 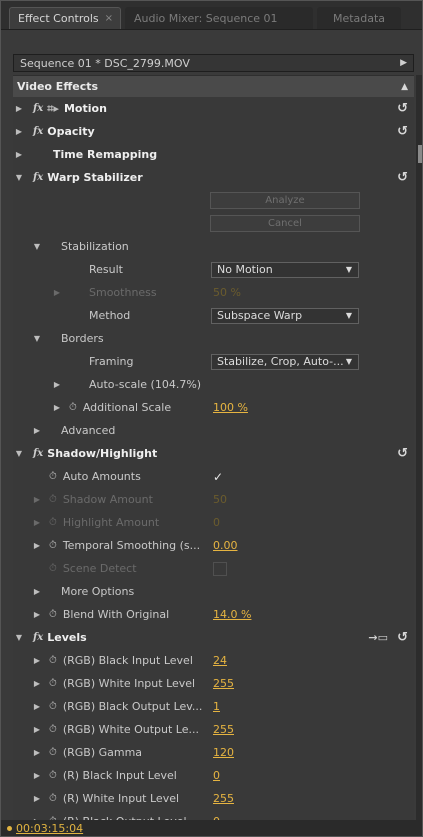 What do you see at coordinates (420, 154) in the screenshot?
I see `scrollbar-thumb` at bounding box center [420, 154].